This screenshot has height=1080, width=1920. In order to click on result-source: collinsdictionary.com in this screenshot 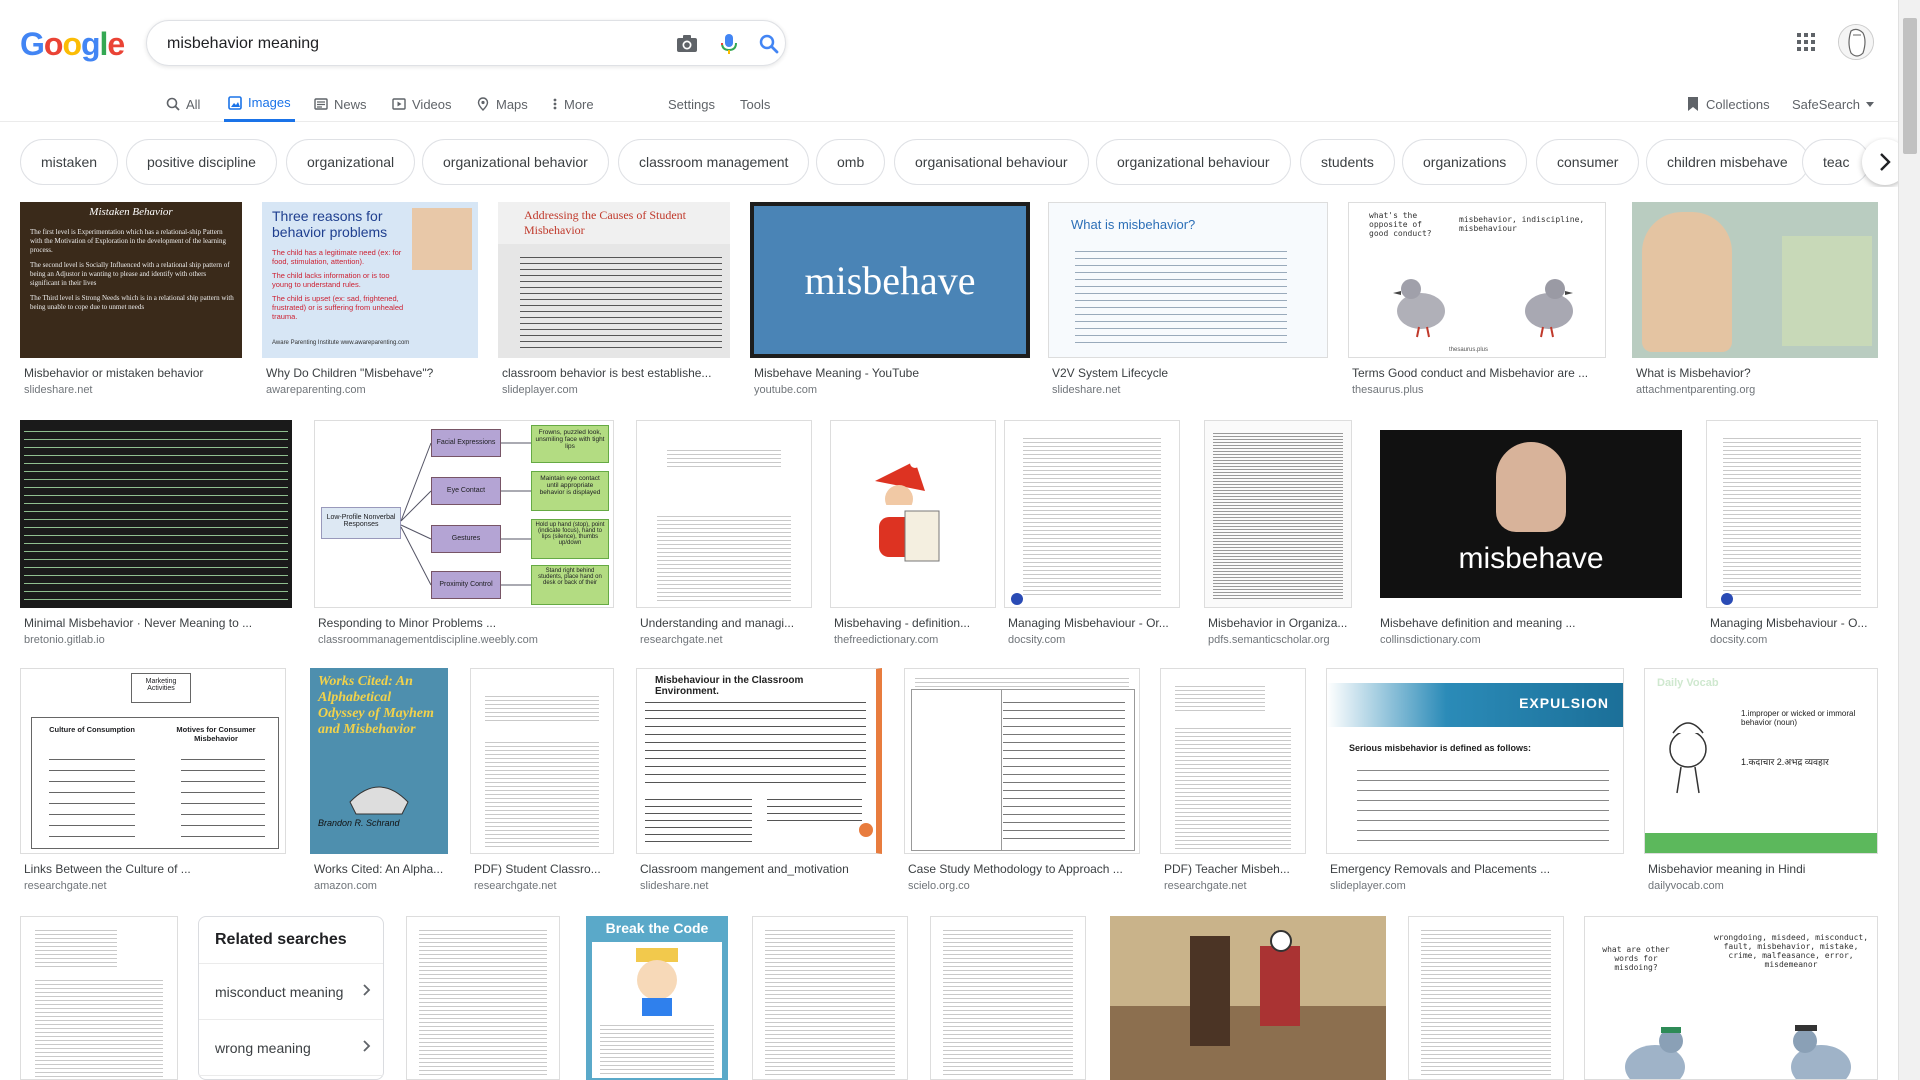, I will do `click(1533, 640)`.